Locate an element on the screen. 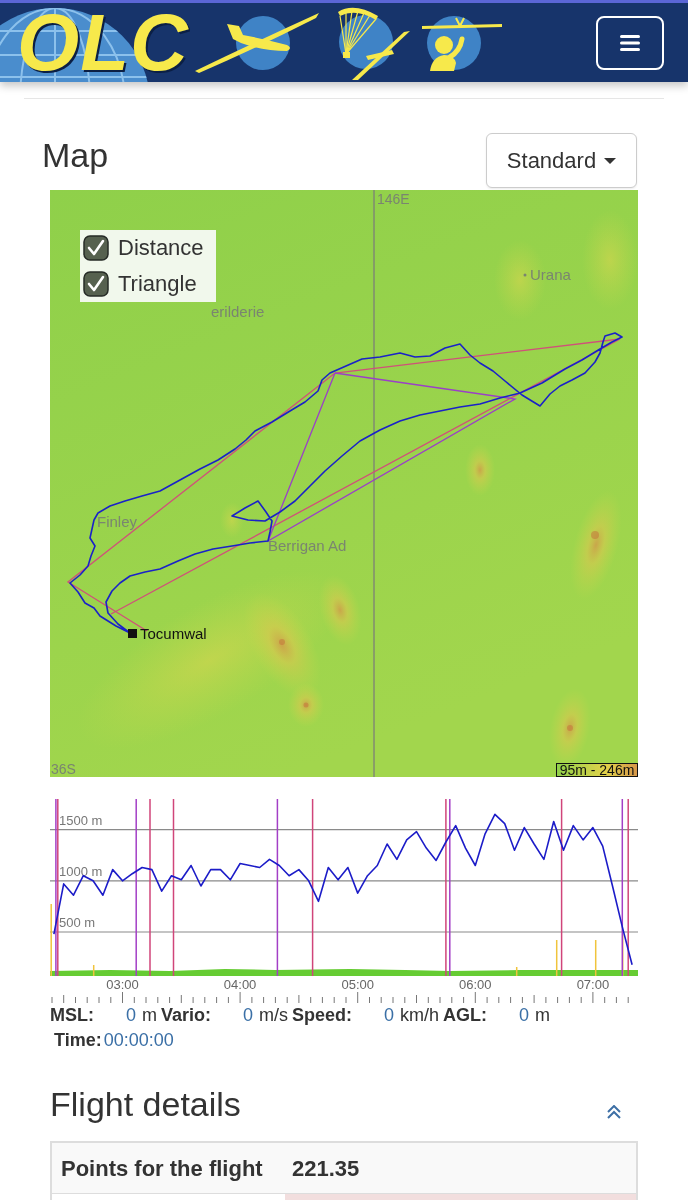 The image size is (688, 1200). map-type-dropdown: Standard is located at coordinates (561, 160).